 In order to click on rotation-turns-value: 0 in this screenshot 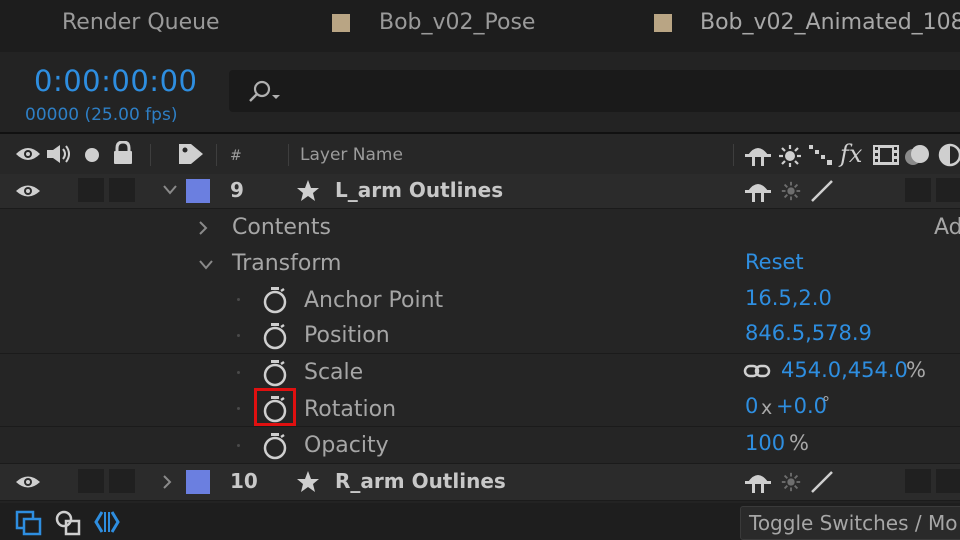, I will do `click(751, 406)`.